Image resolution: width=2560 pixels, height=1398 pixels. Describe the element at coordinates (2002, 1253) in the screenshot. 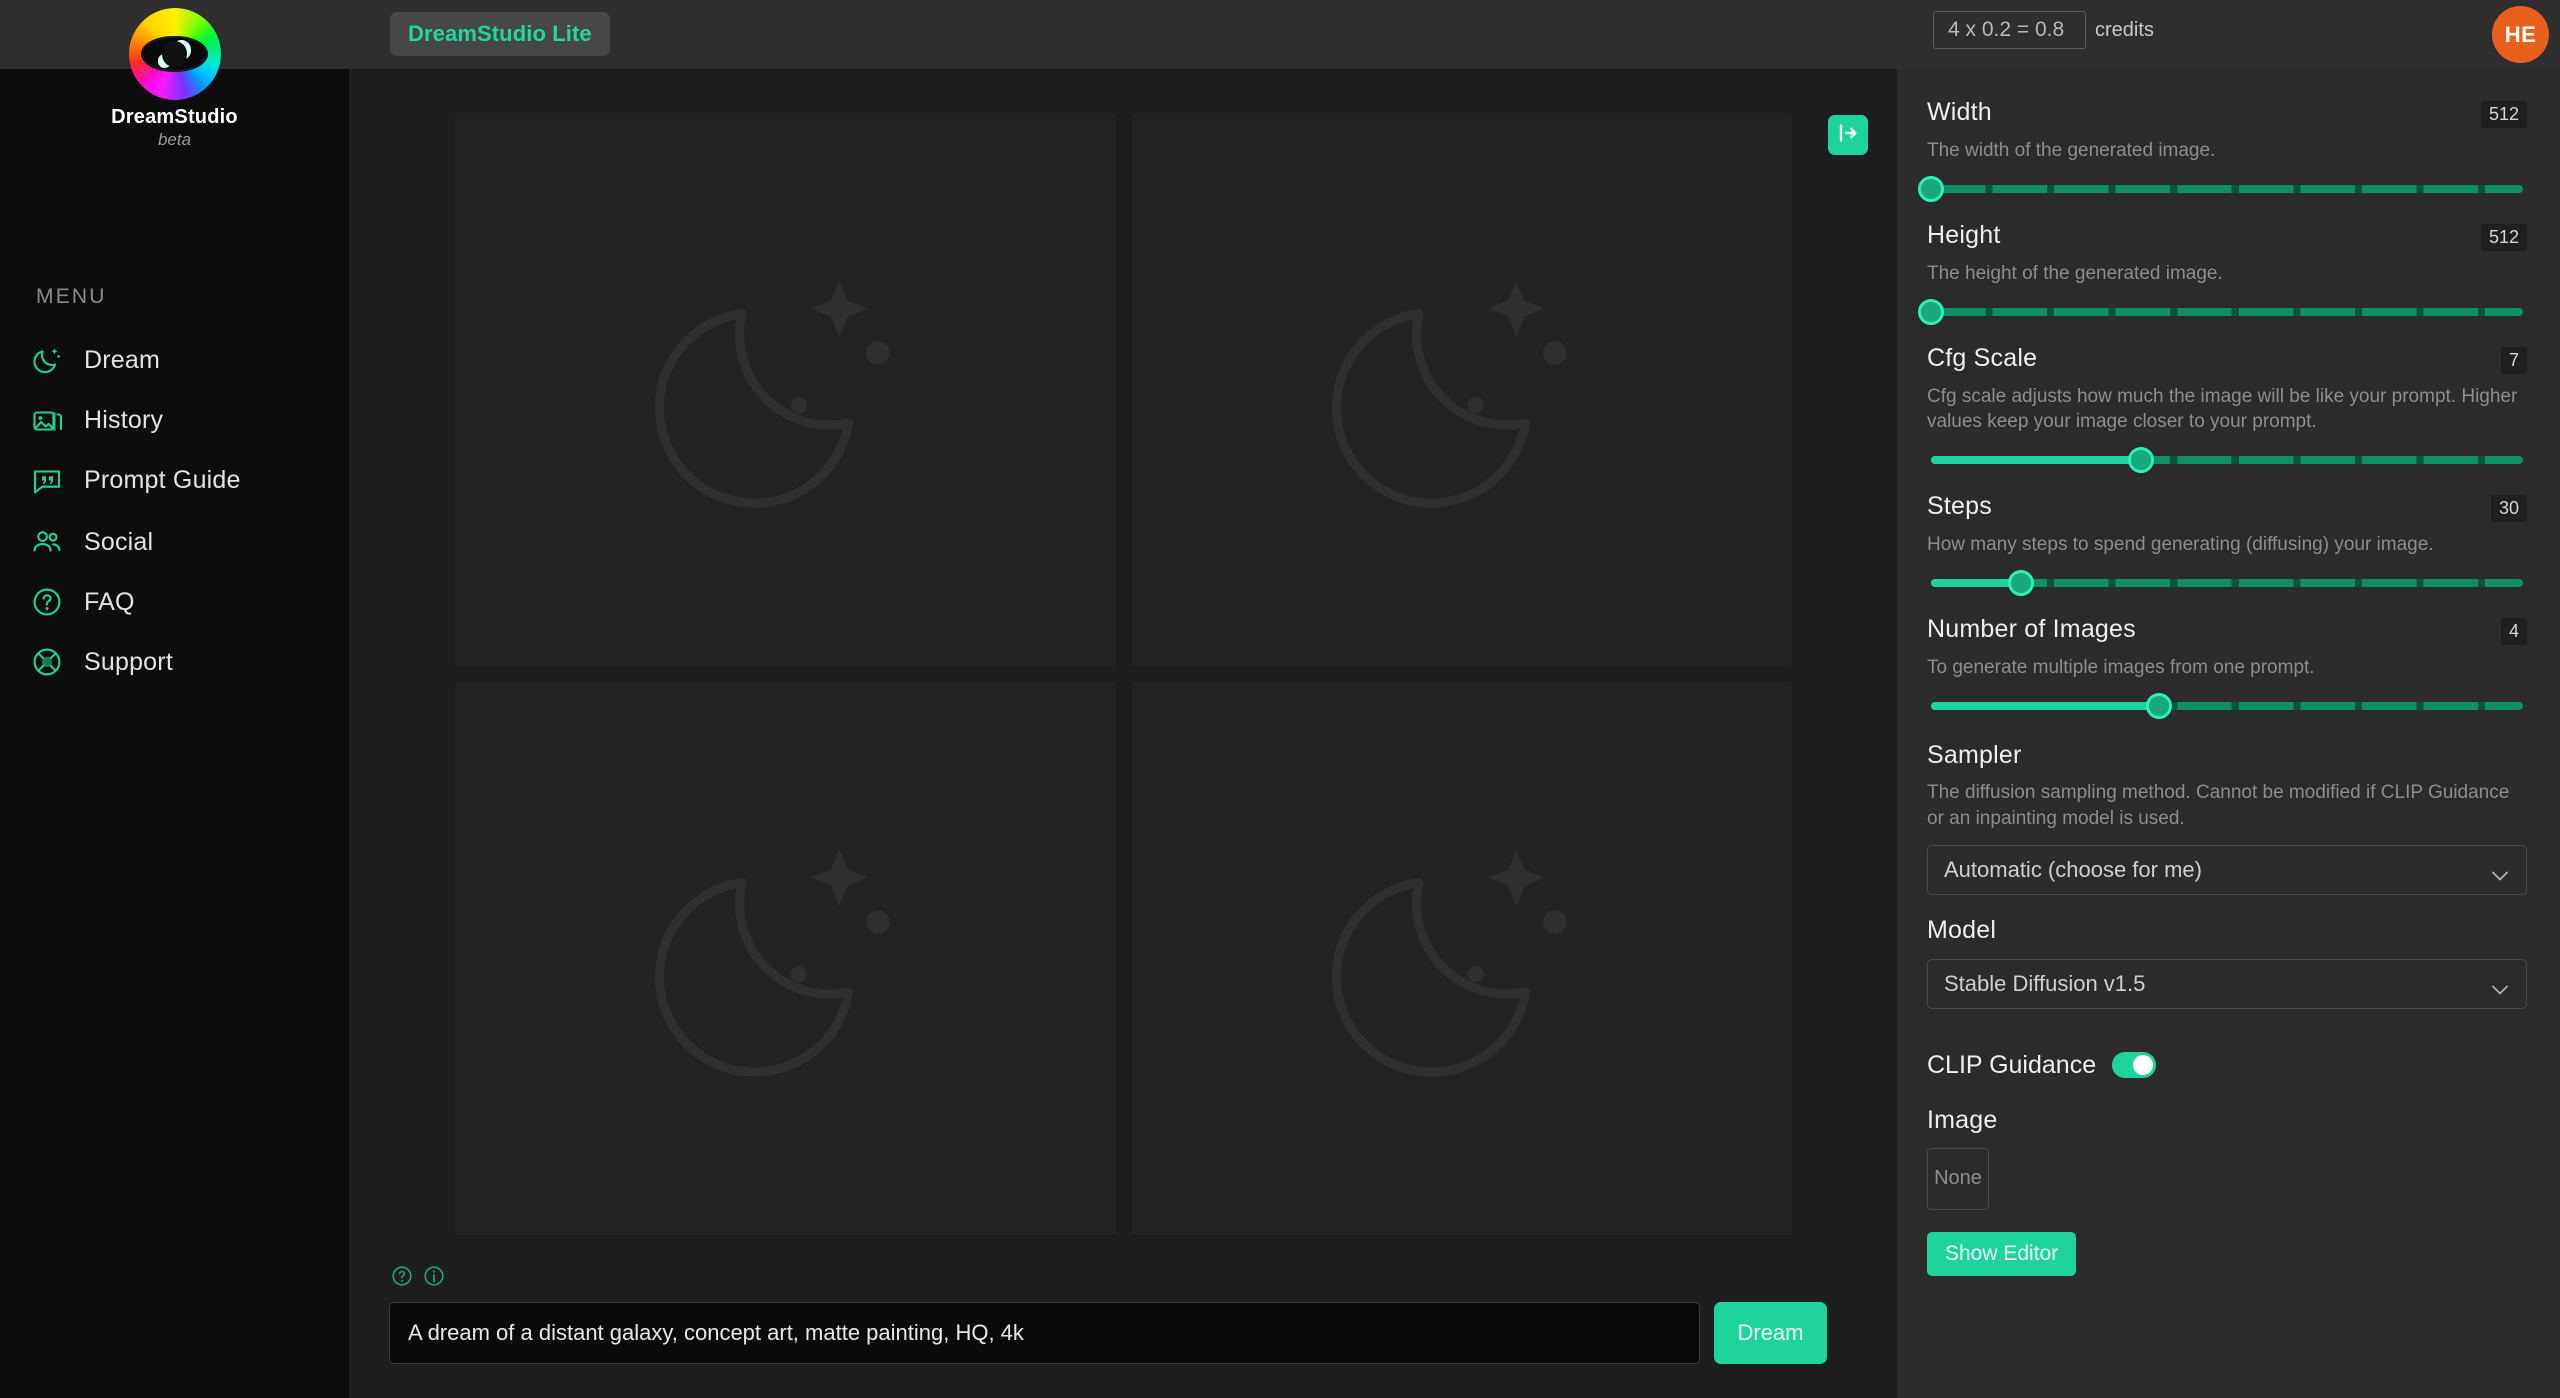

I see `show-editor-button: Show Editor` at that location.